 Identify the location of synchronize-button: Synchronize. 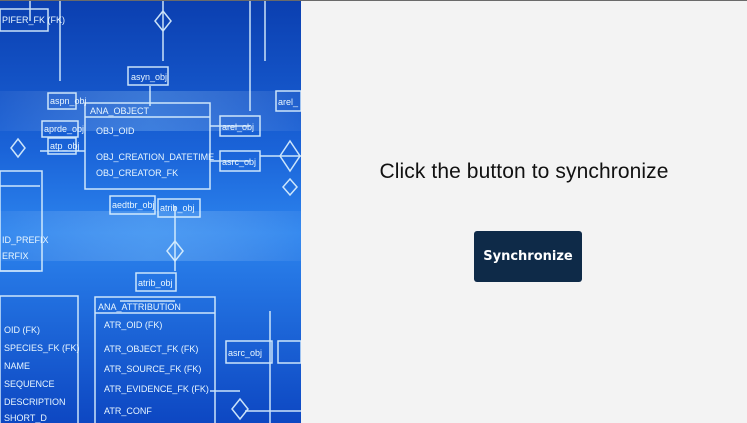
(528, 256).